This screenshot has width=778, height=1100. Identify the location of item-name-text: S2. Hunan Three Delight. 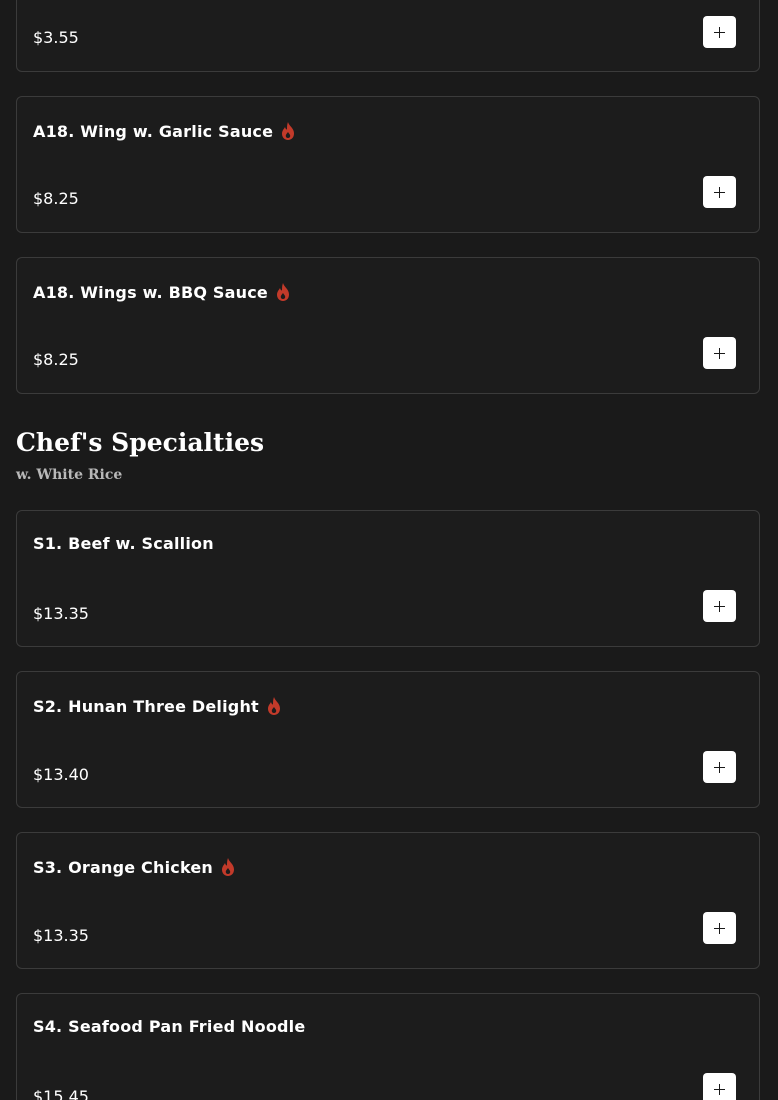
(146, 706).